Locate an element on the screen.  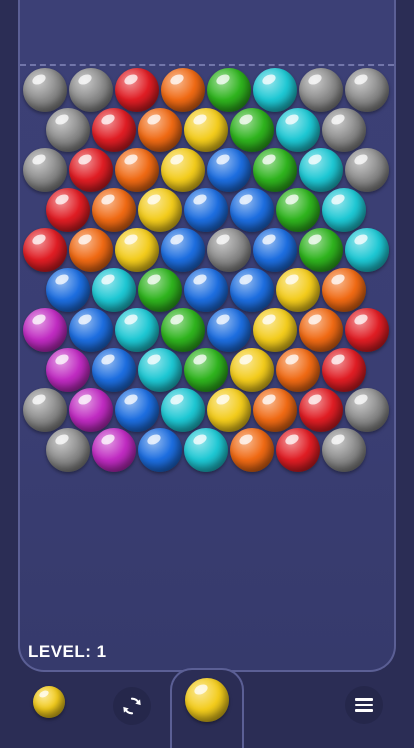
hamburger-menu-icon is located at coordinates (364, 705).